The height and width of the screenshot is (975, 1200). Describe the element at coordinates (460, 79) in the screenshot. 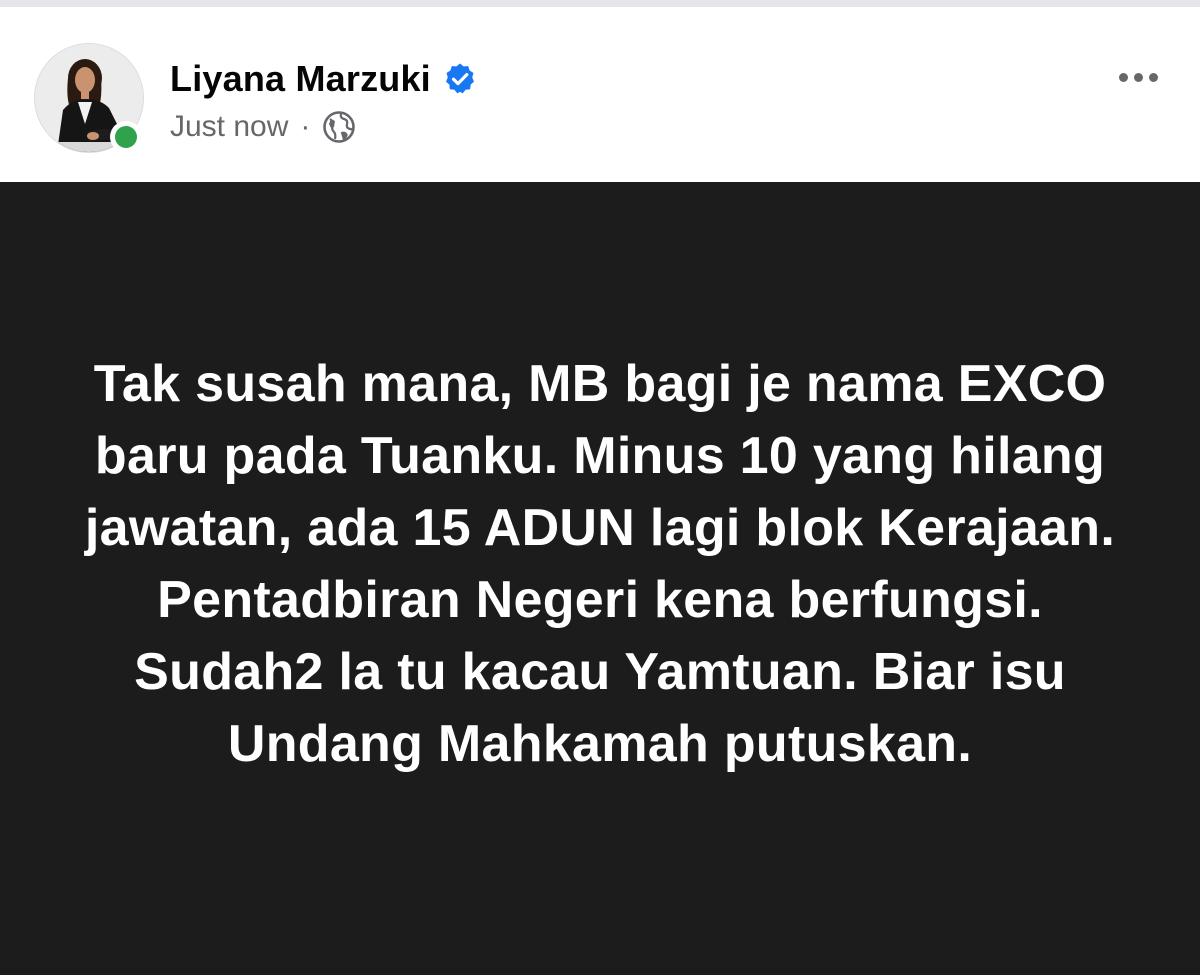

I see `verified-badge-icon` at that location.